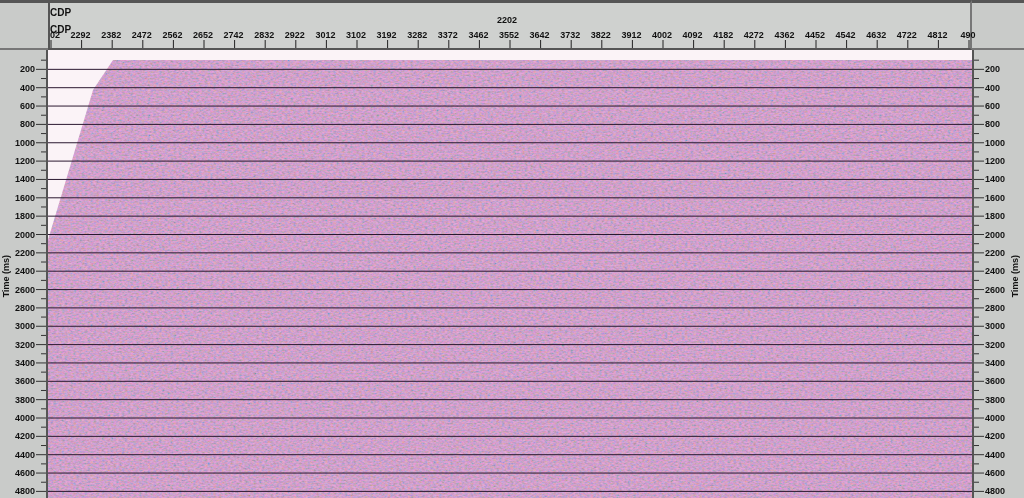  I want to click on axis-tick-label: 4722, so click(906, 35).